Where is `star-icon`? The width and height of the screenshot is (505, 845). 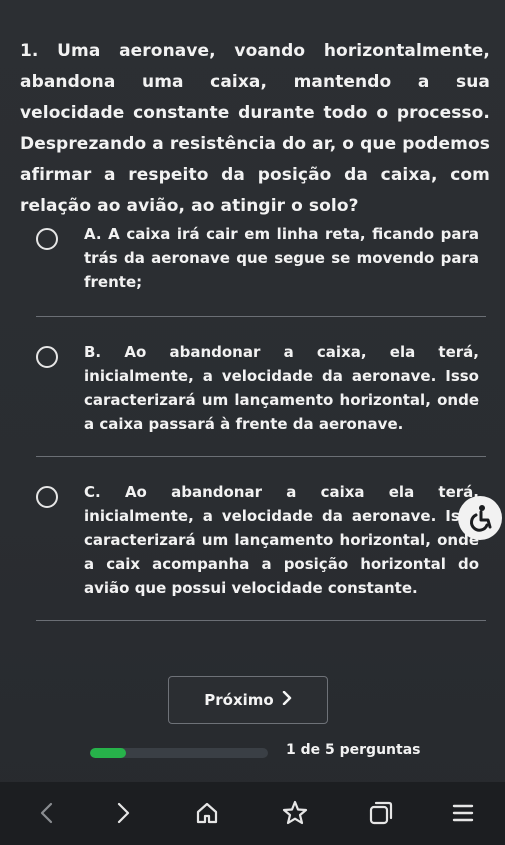 star-icon is located at coordinates (295, 813).